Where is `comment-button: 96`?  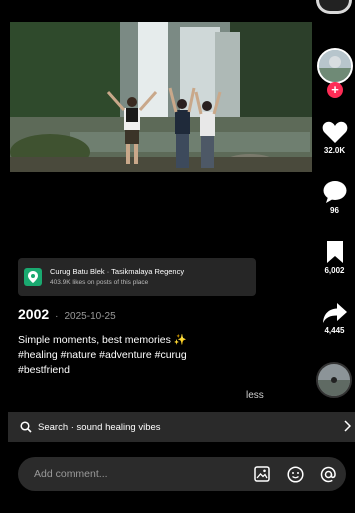
comment-button: 96 is located at coordinates (334, 197).